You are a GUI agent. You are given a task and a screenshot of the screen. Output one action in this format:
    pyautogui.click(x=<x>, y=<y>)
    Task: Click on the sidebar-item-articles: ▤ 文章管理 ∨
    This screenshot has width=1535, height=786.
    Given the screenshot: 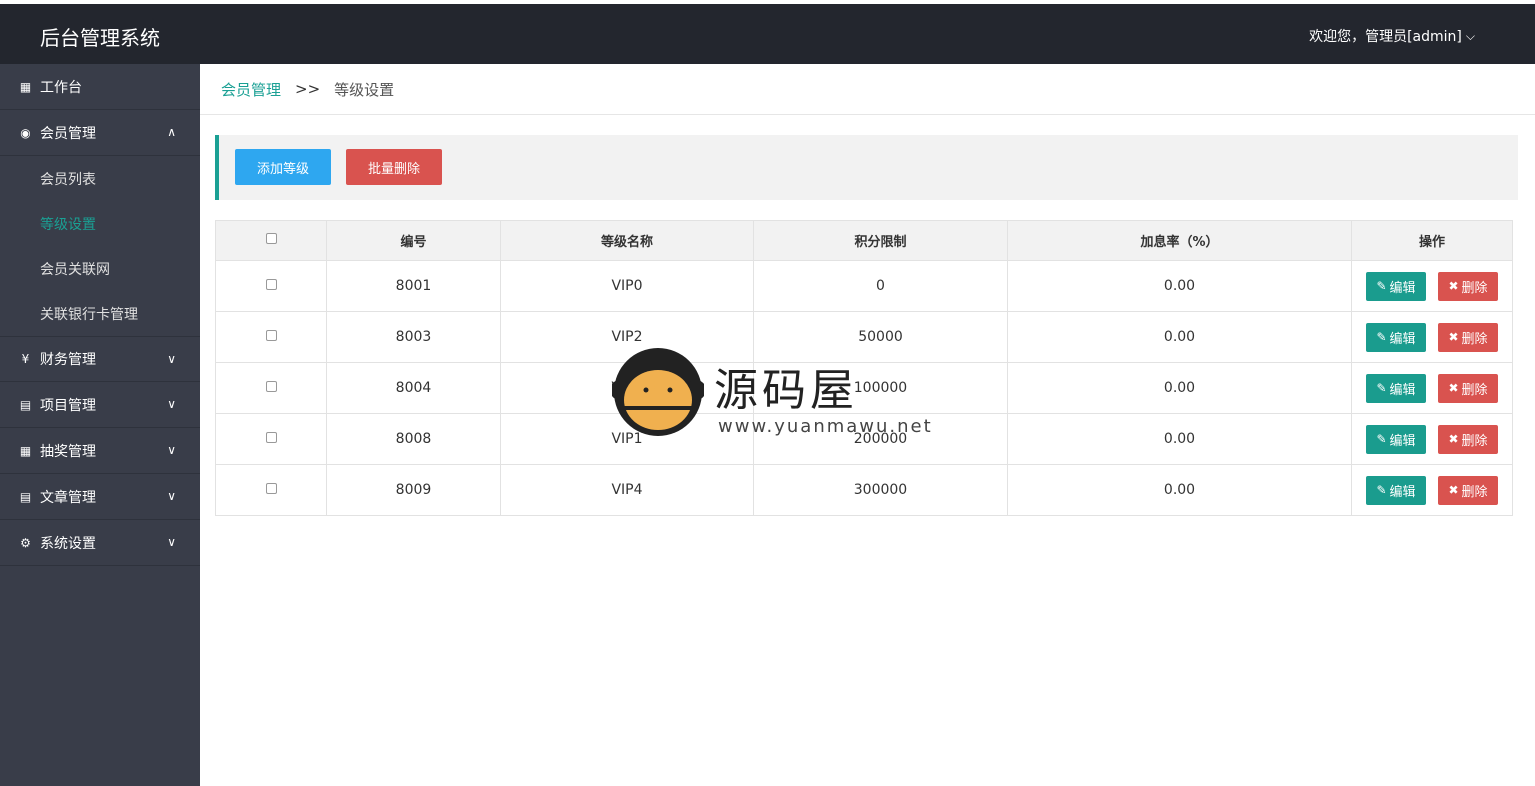 What is the action you would take?
    pyautogui.click(x=100, y=497)
    